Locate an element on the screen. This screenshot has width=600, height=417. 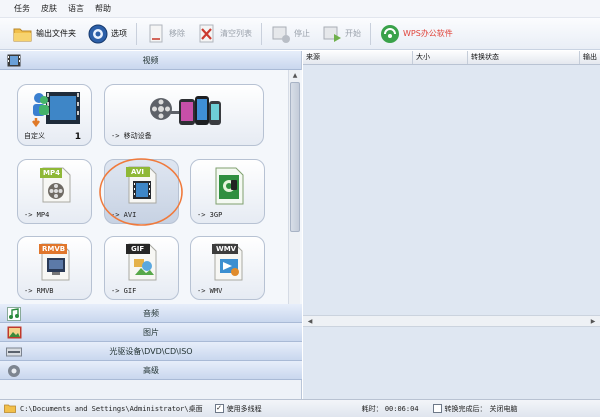
output-folder-button: 输出文件夹 is located at coordinates (44, 34).